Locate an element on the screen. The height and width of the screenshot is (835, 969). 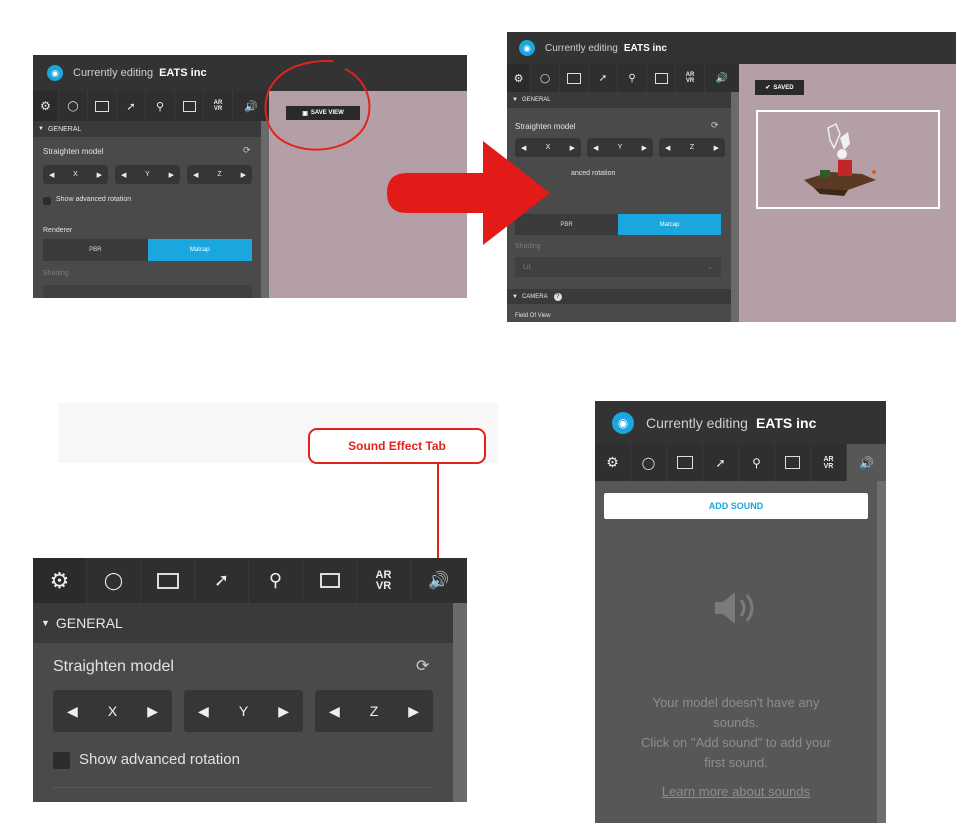
straighten-label: Straighten model is located at coordinates (113, 666).